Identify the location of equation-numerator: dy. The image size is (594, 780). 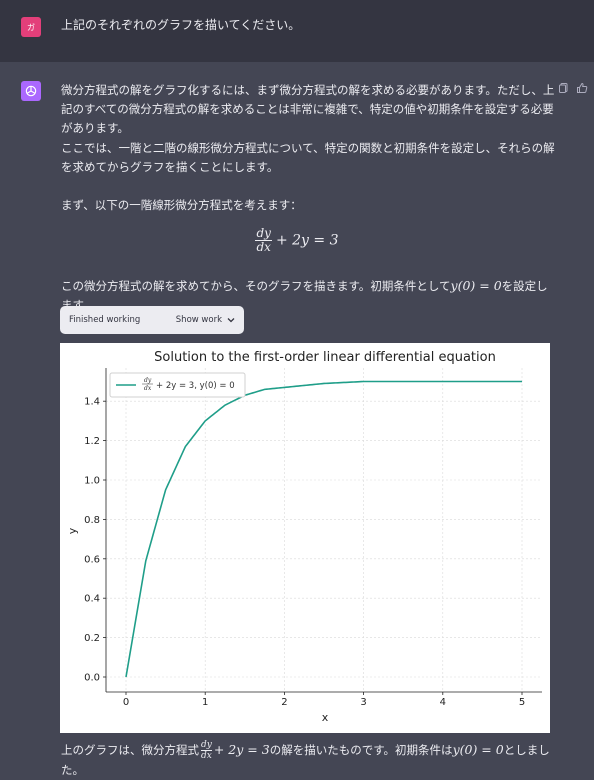
(263, 233).